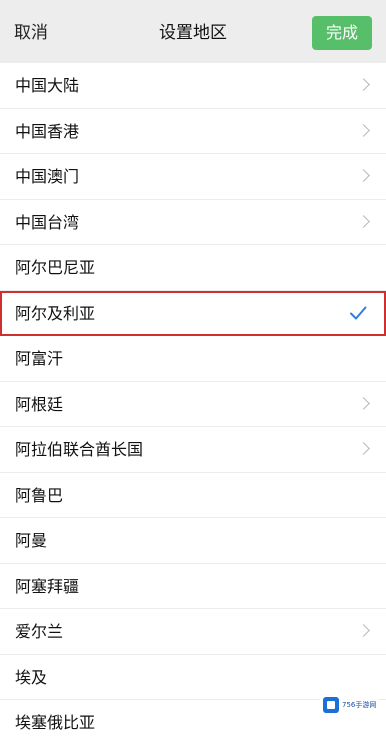 The image size is (386, 746). I want to click on region-row: 阿塞拜疆, so click(193, 586).